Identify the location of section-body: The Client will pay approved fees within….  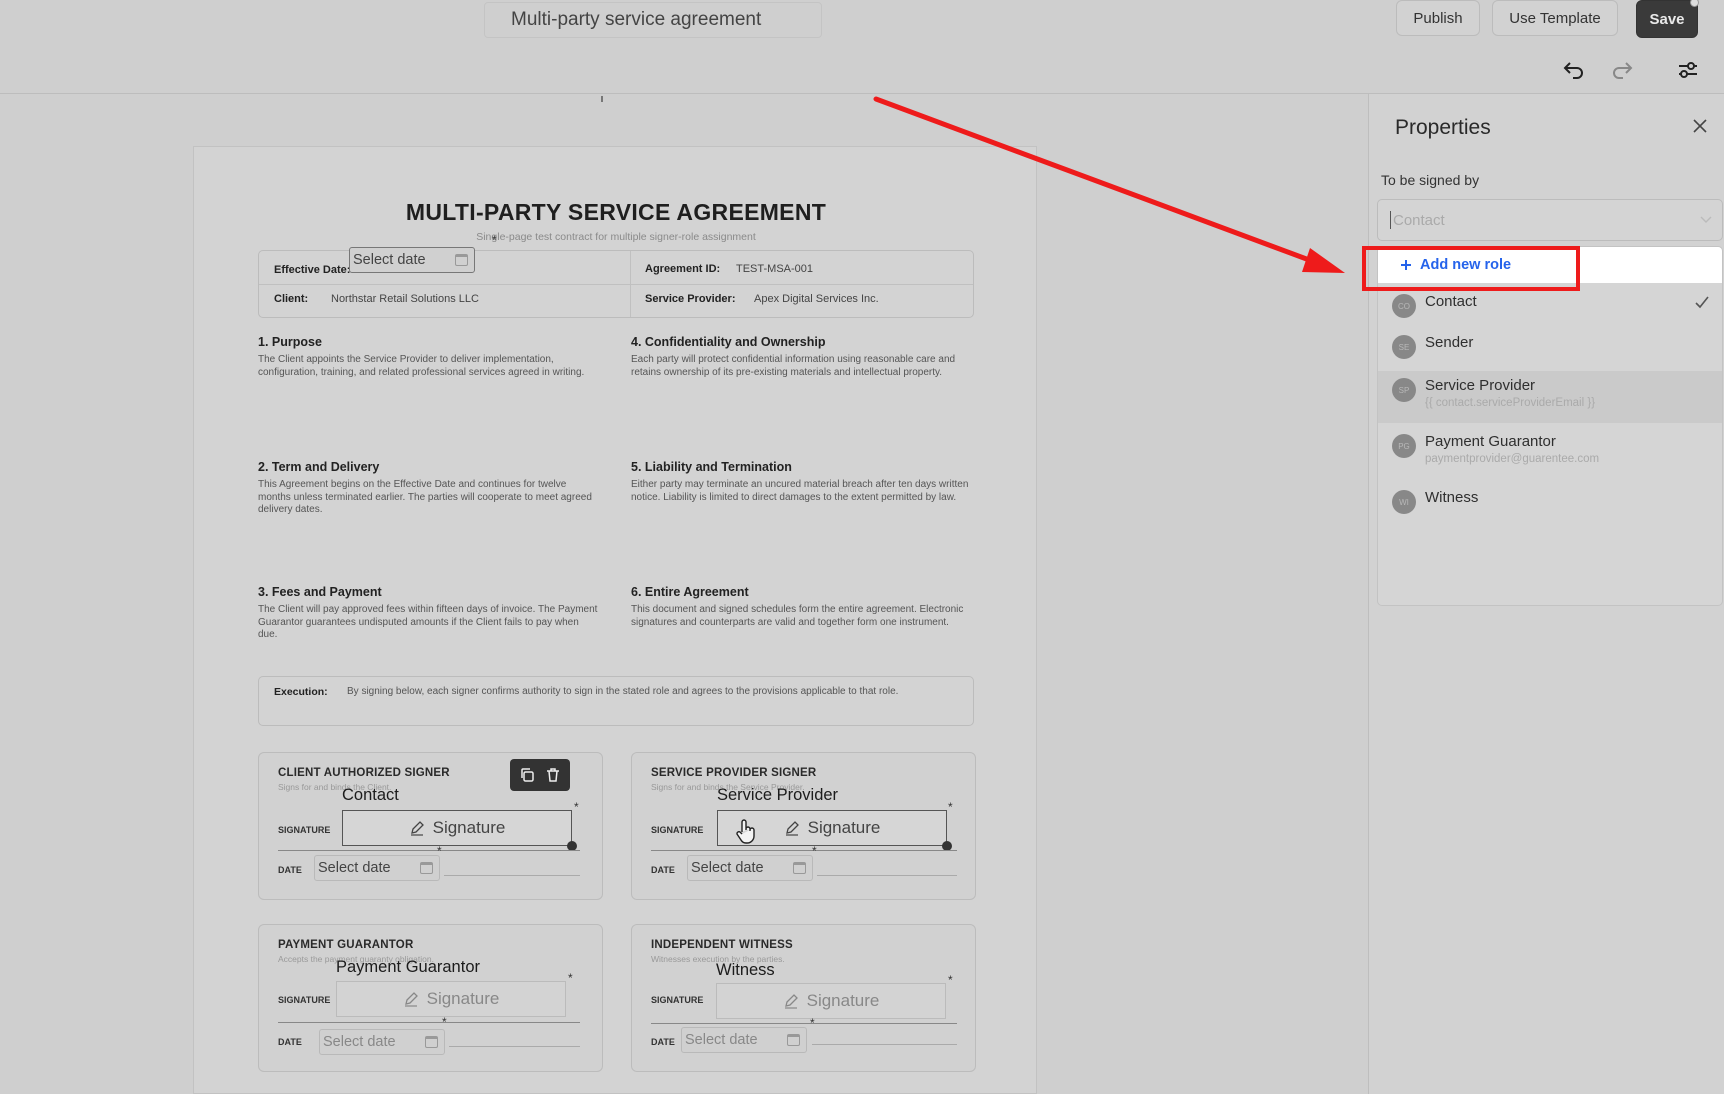
(428, 622).